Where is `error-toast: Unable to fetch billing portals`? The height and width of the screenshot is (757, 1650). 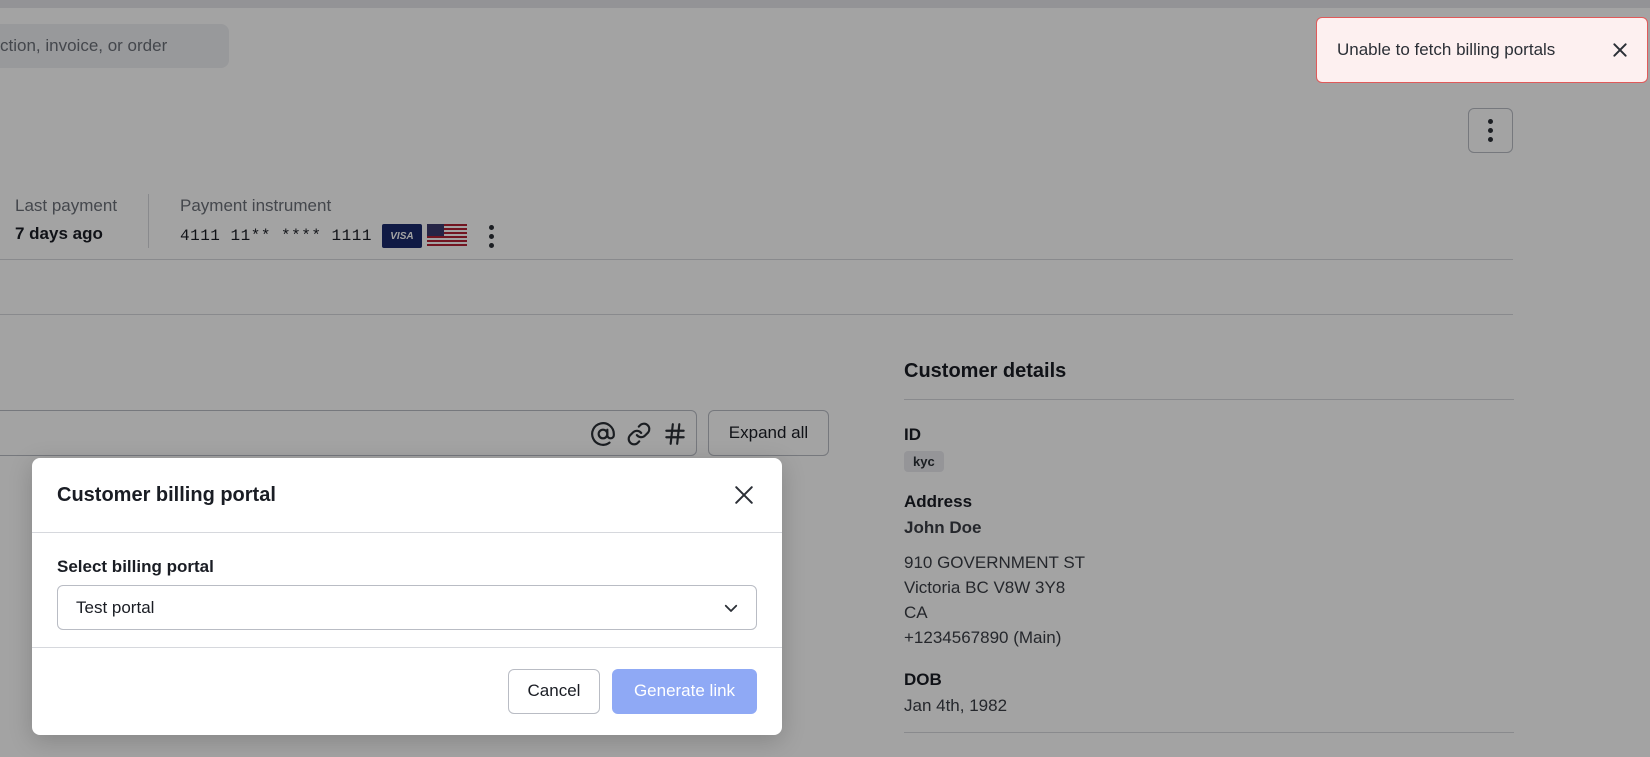 error-toast: Unable to fetch billing portals is located at coordinates (1482, 50).